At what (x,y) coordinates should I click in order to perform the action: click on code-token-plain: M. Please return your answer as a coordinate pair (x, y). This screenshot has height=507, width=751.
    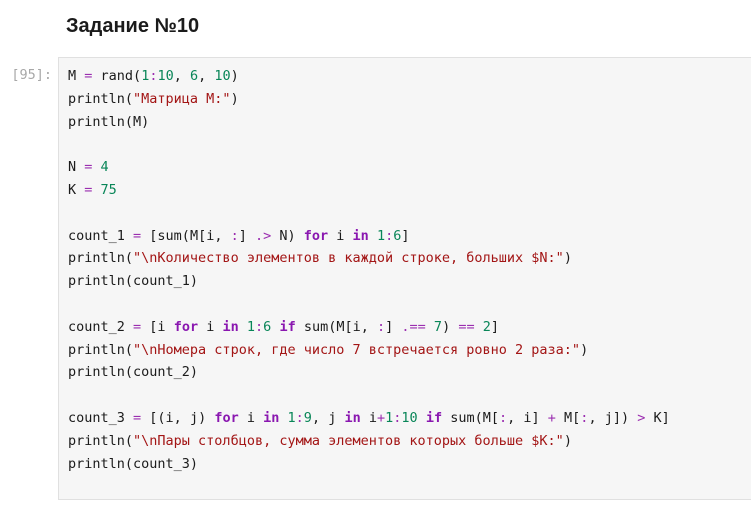
    Looking at the image, I should click on (76, 76).